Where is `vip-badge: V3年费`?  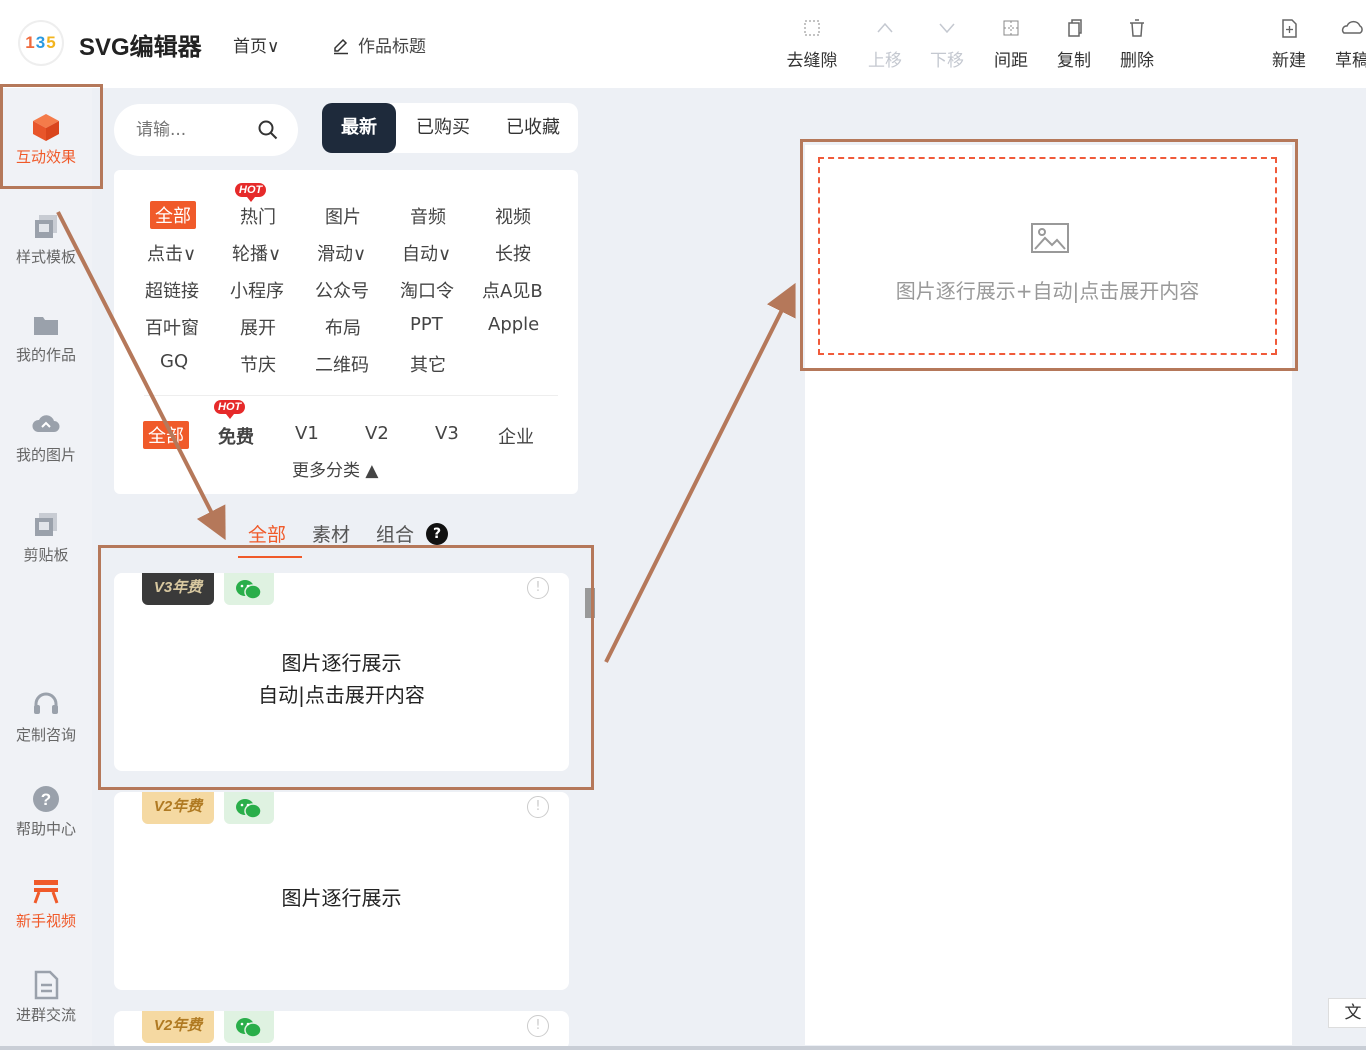 vip-badge: V3年费 is located at coordinates (178, 589).